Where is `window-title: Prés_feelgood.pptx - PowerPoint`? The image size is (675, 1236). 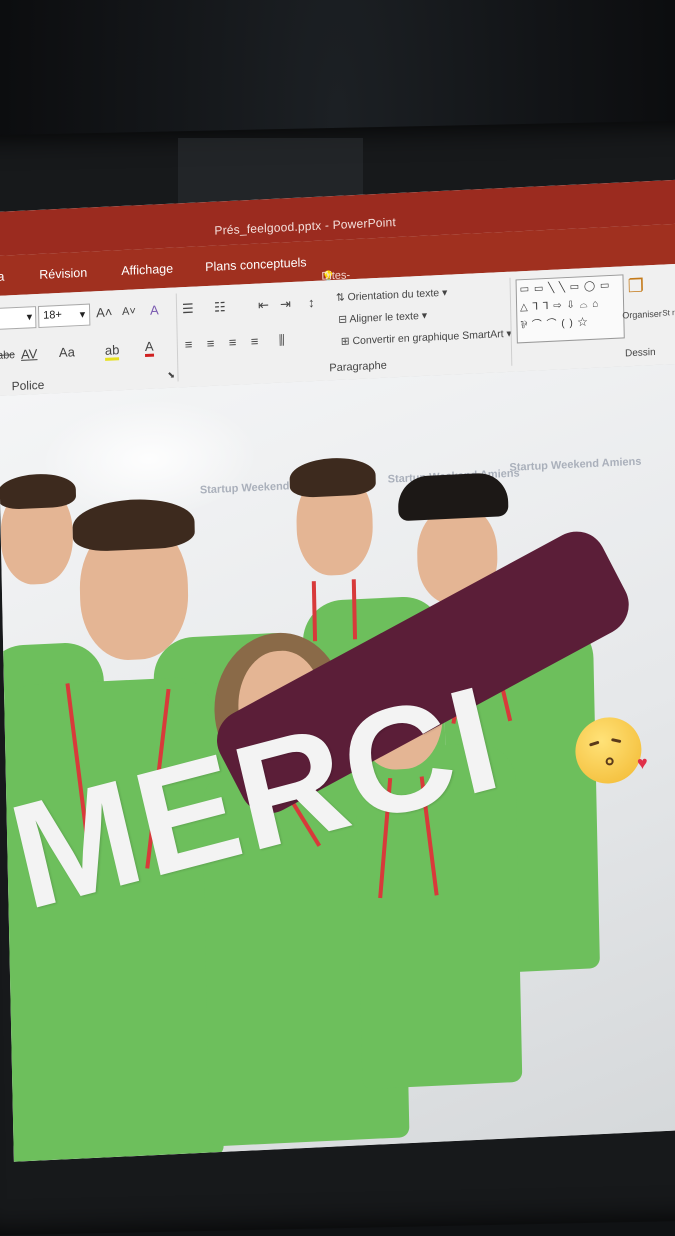 window-title: Prés_feelgood.pptx - PowerPoint is located at coordinates (305, 226).